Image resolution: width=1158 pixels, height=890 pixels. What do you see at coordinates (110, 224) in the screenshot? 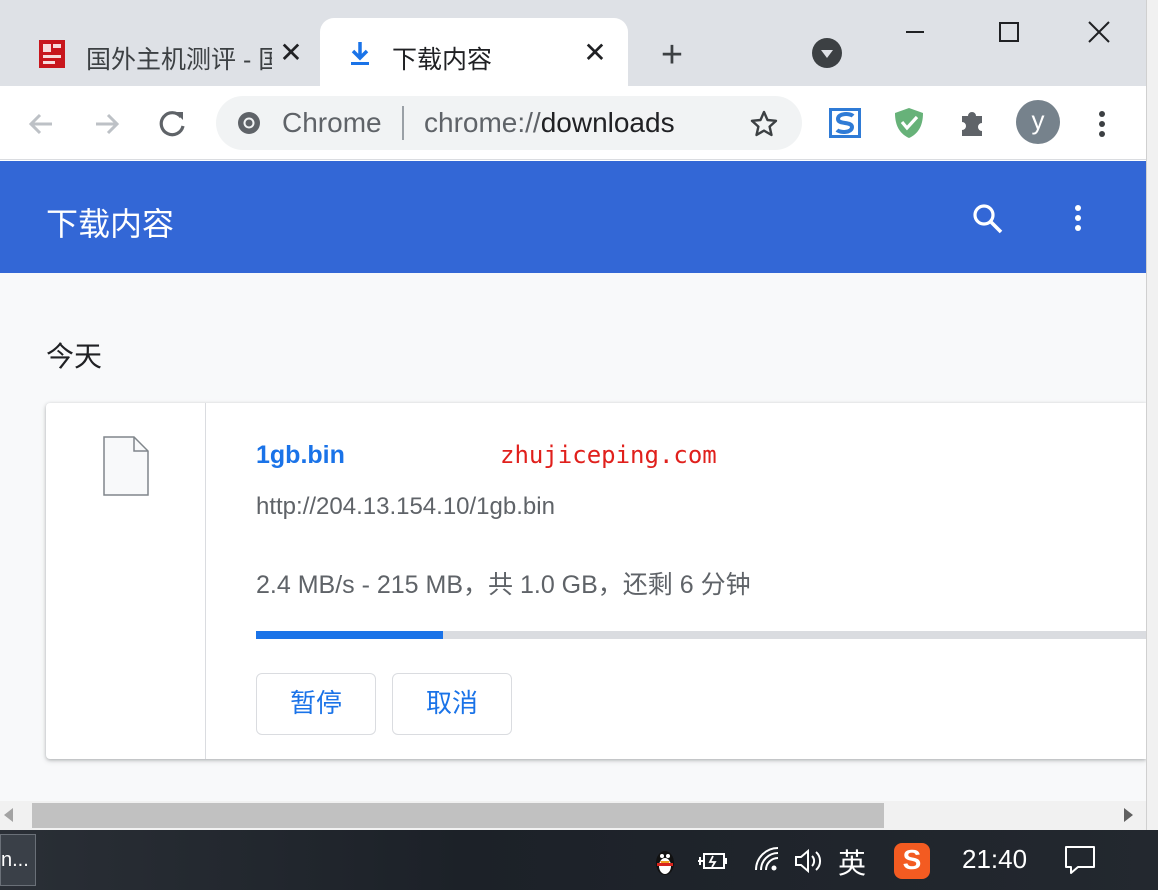
I see `page-title: 下载内容` at bounding box center [110, 224].